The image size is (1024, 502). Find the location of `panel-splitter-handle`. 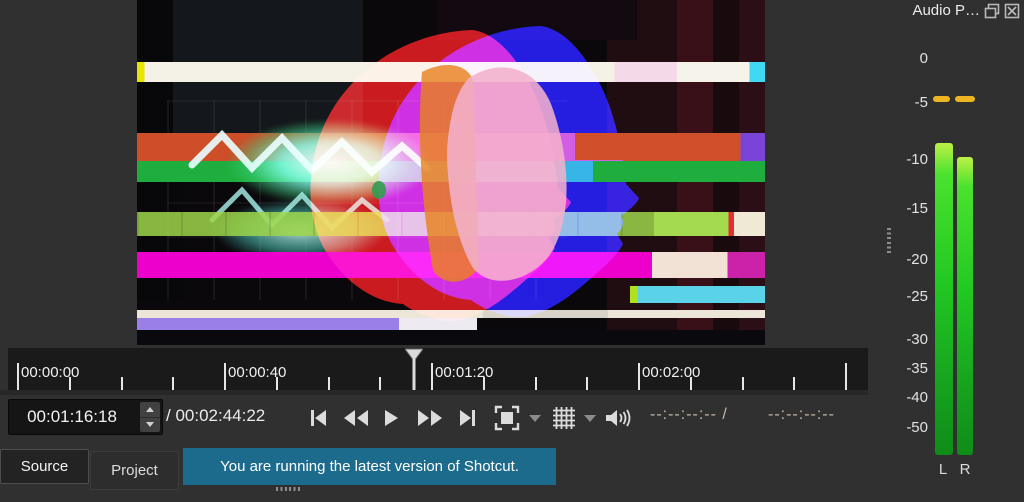

panel-splitter-handle is located at coordinates (889, 241).